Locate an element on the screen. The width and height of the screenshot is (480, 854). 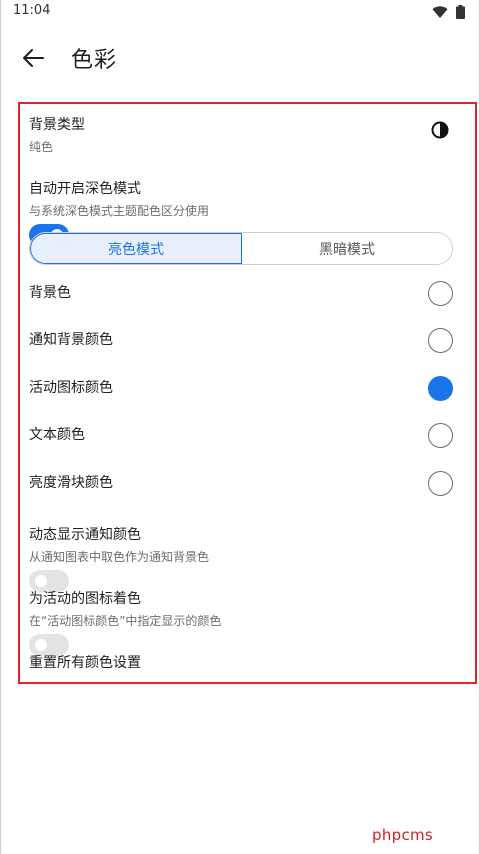
status-icons is located at coordinates (448, 13).